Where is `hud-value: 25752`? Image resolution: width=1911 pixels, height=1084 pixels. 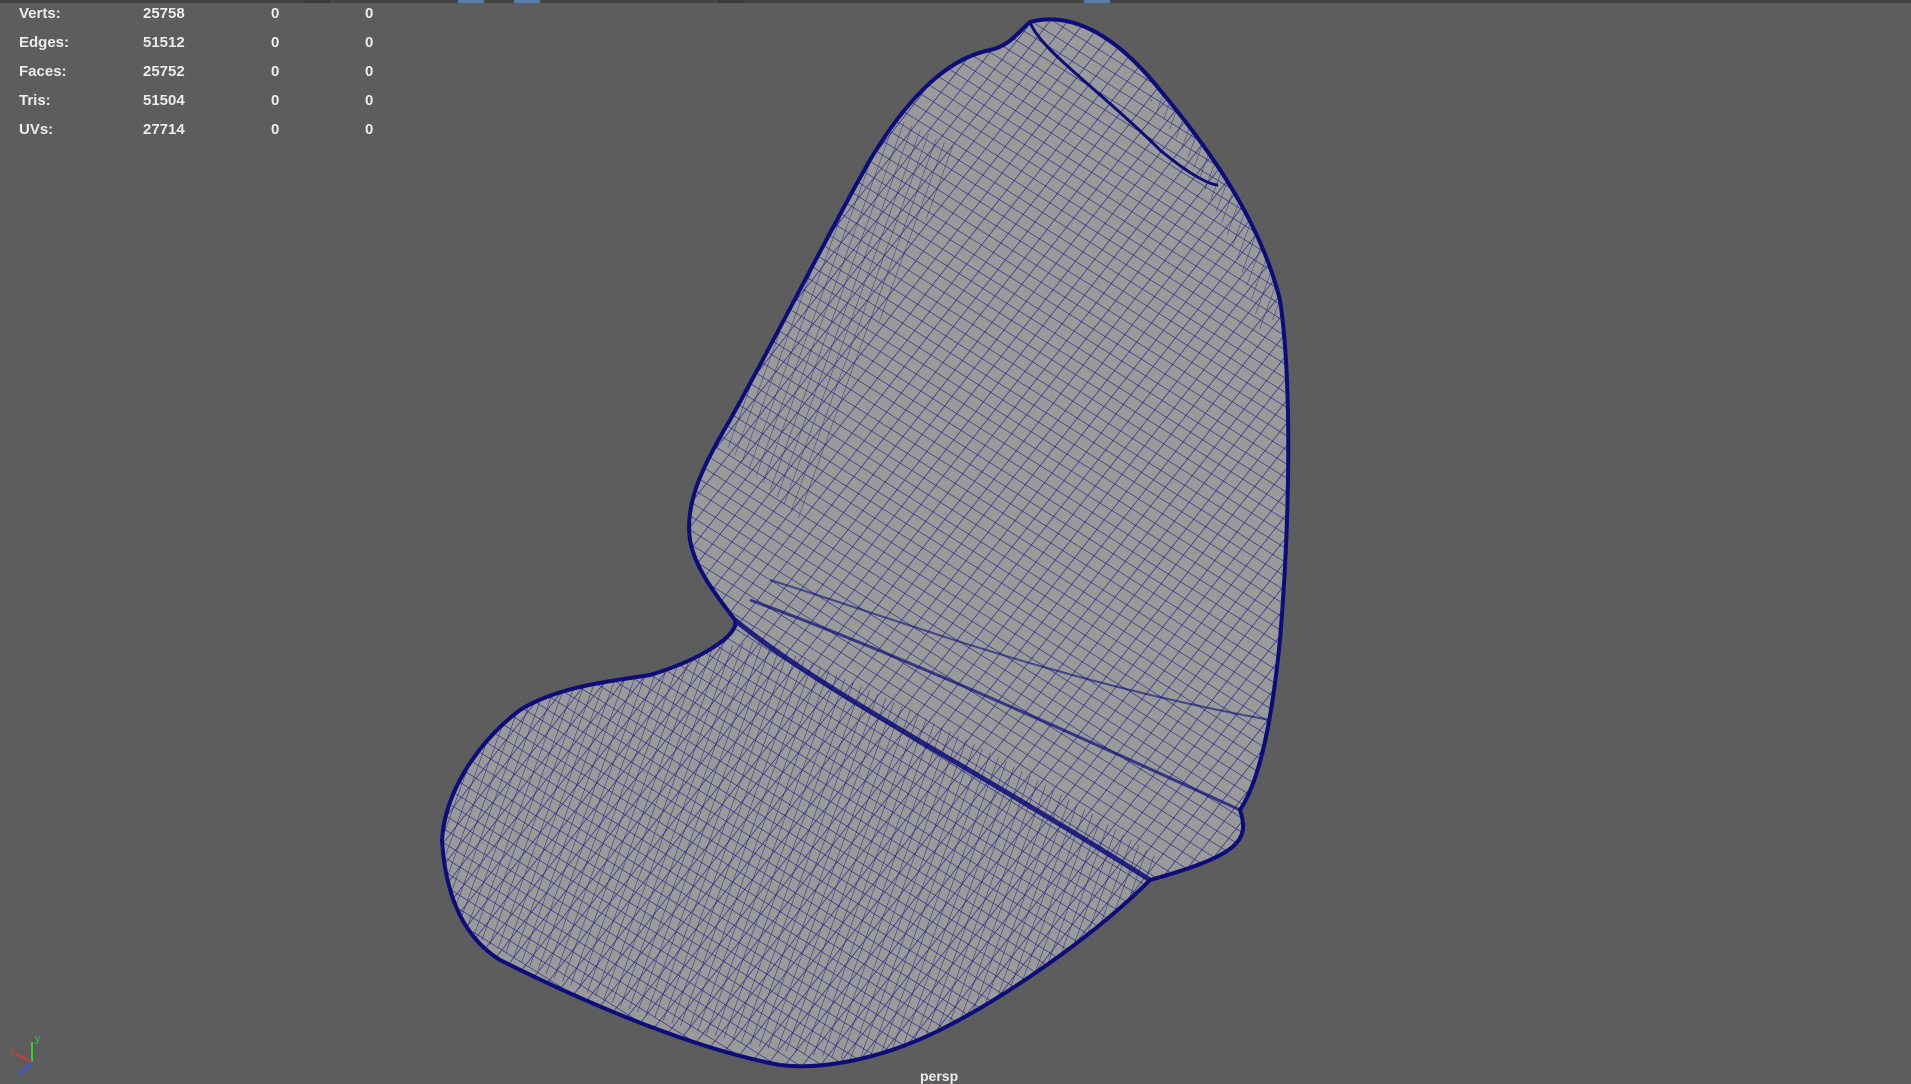 hud-value: 25752 is located at coordinates (164, 71).